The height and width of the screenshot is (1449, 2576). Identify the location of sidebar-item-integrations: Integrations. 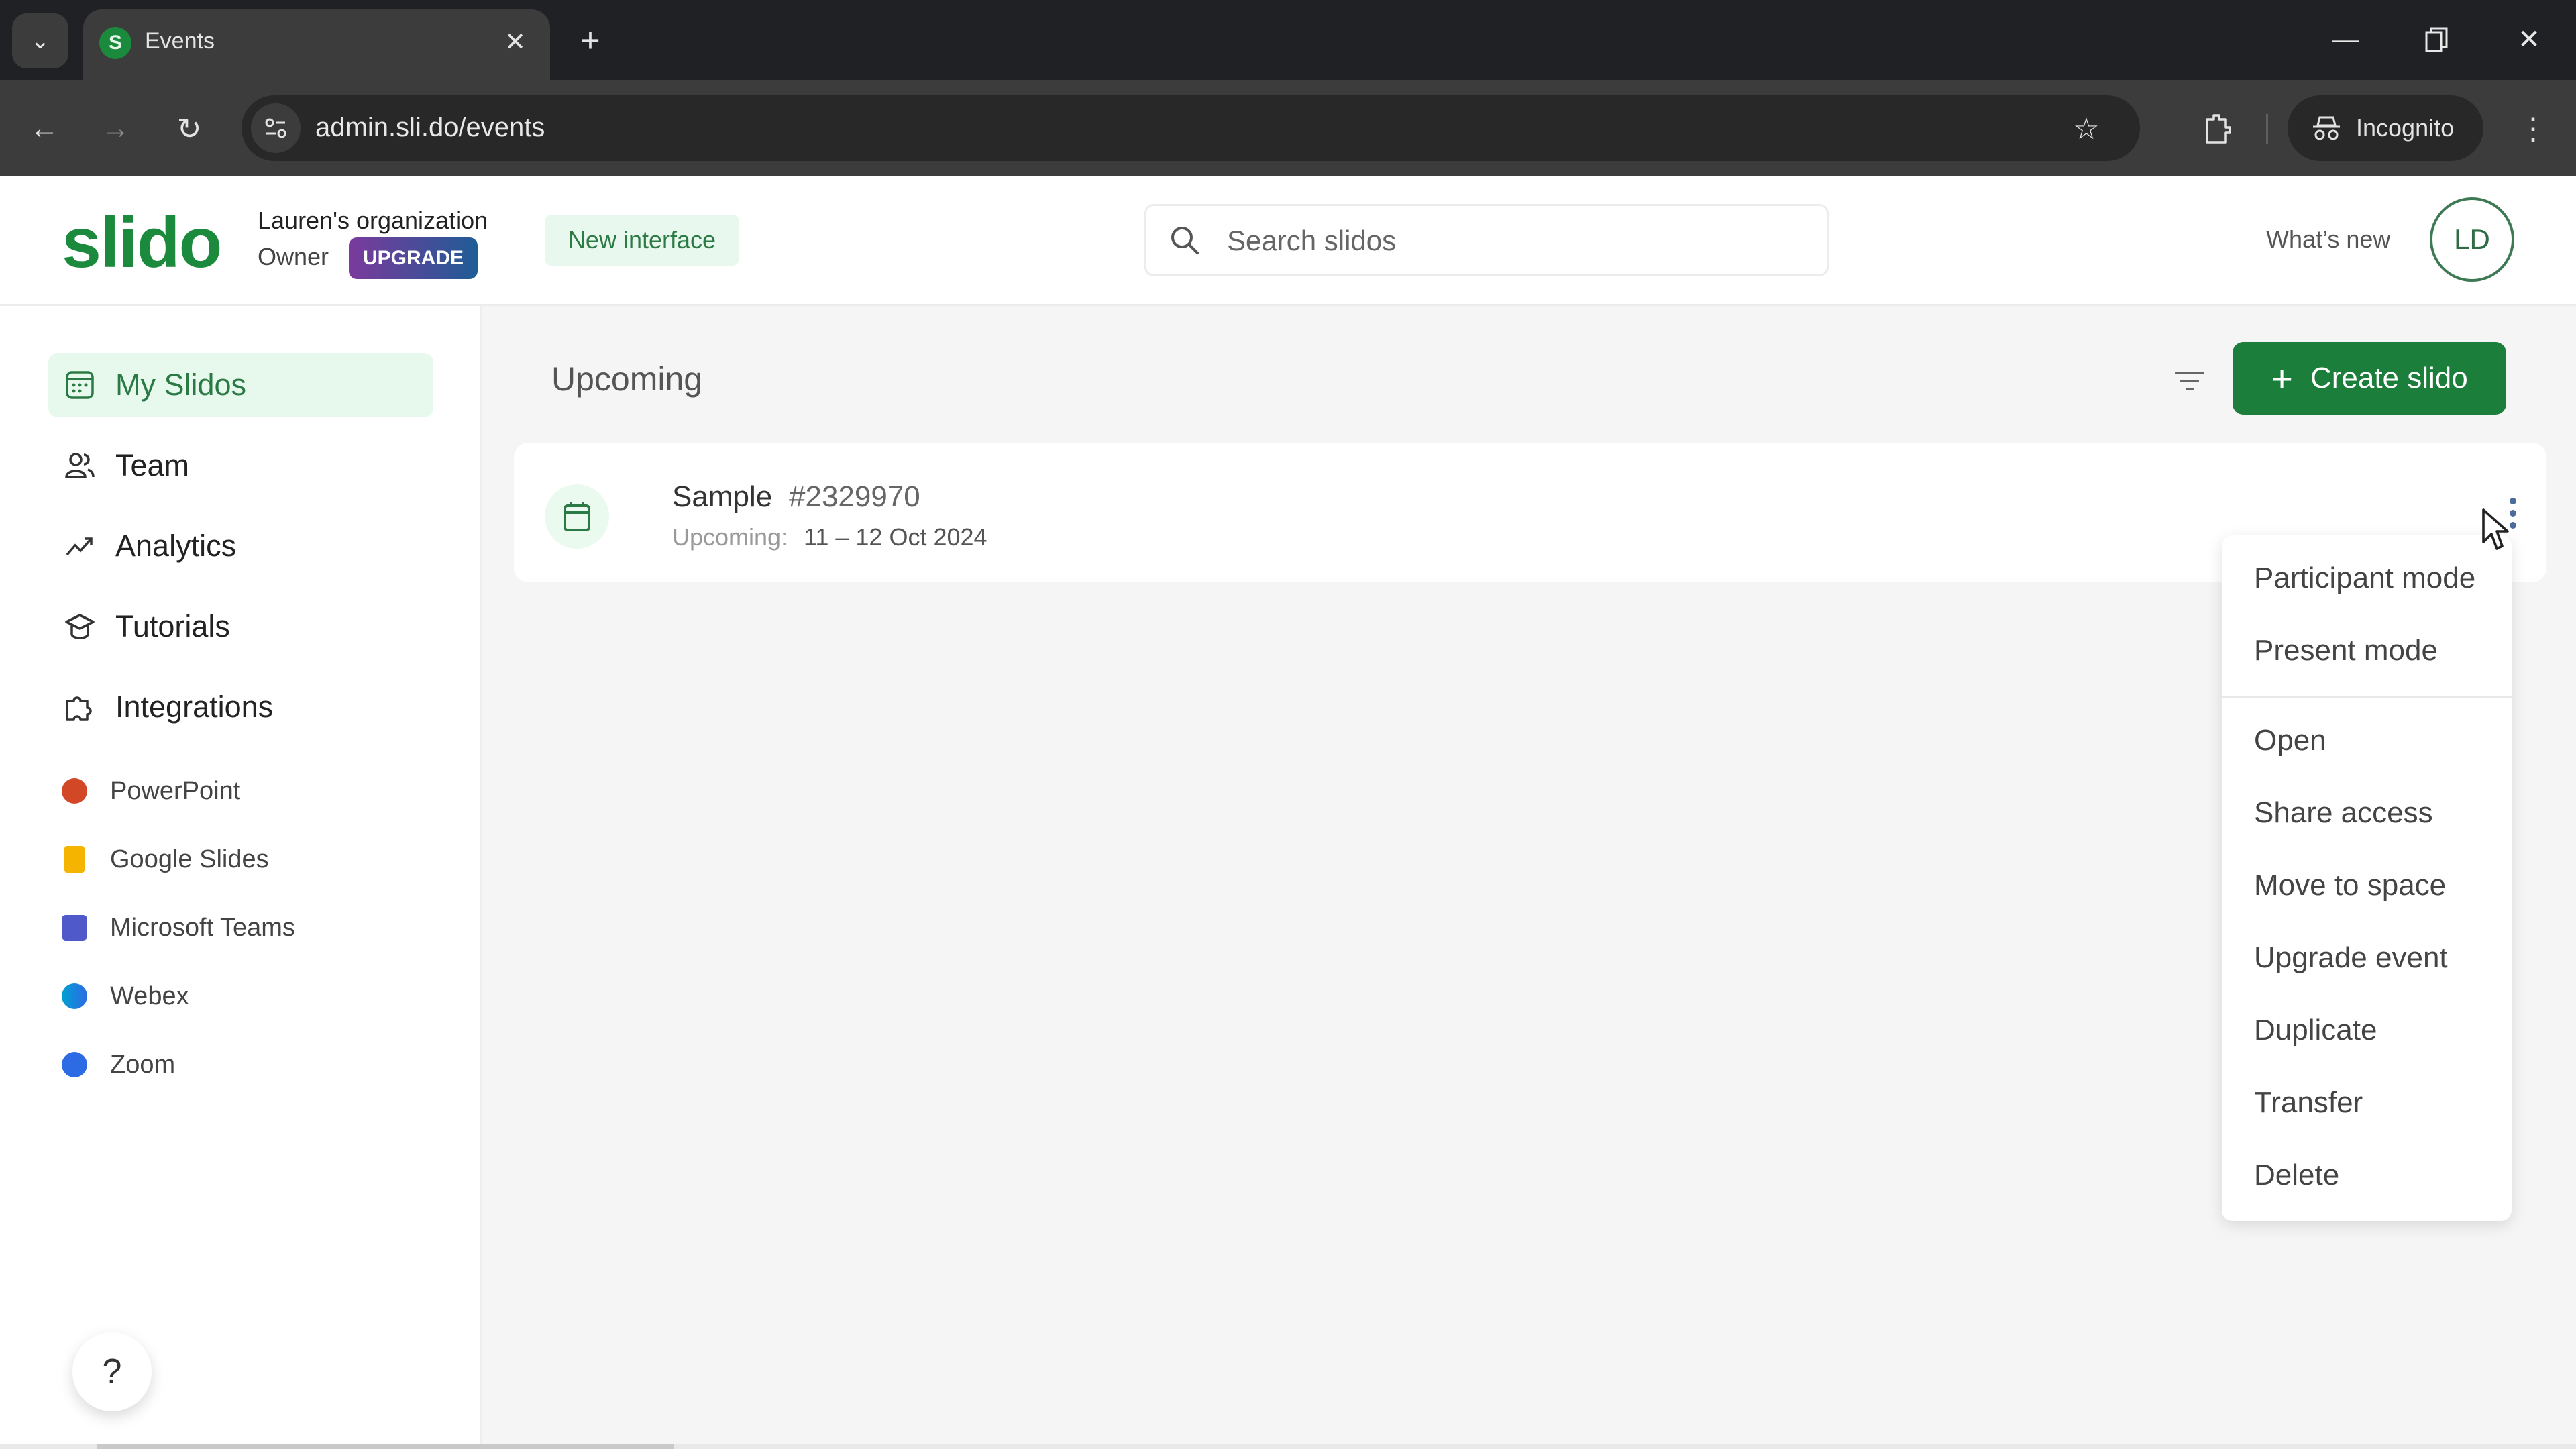
(240, 707).